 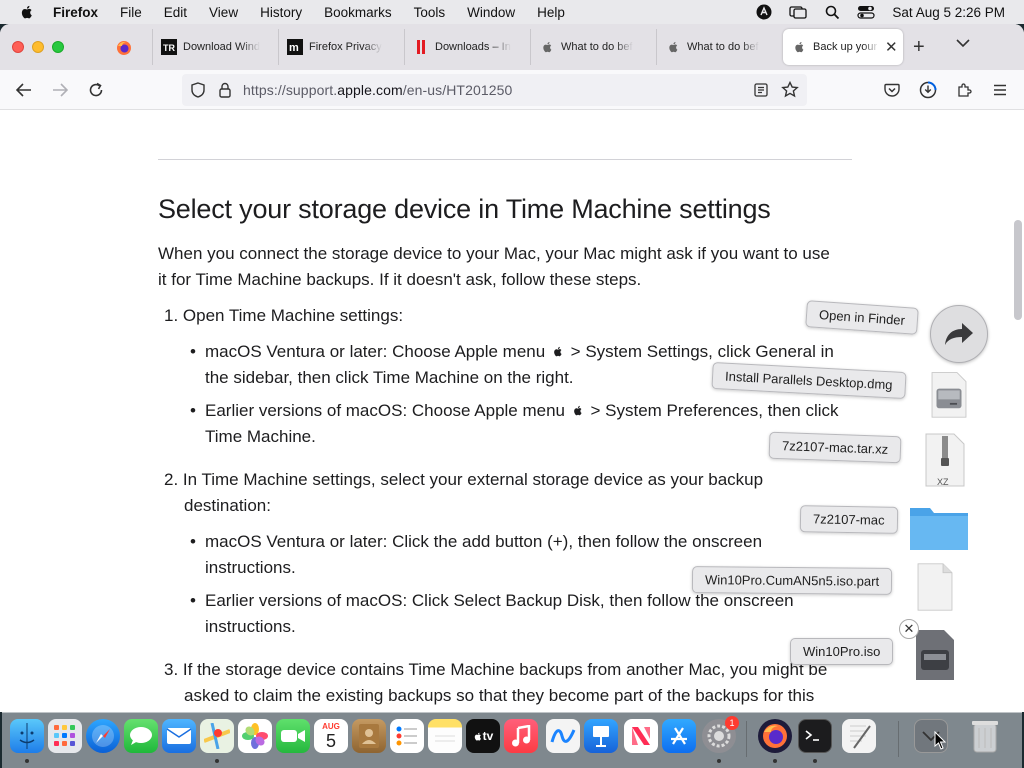 I want to click on page-scrollbar, so click(x=1018, y=270).